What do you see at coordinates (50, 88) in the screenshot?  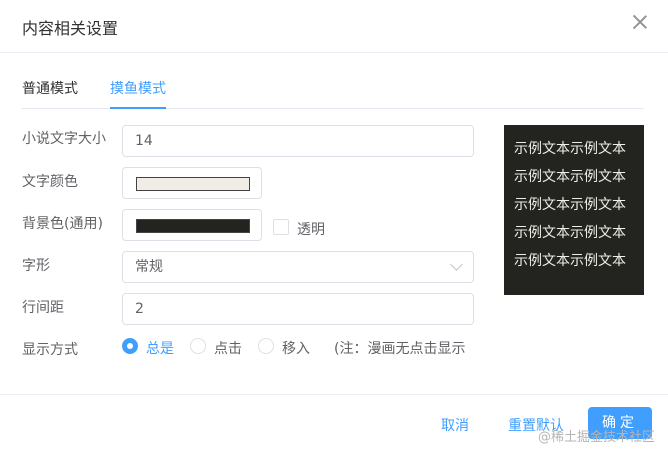 I see `tab-normal-mode: 普通模式` at bounding box center [50, 88].